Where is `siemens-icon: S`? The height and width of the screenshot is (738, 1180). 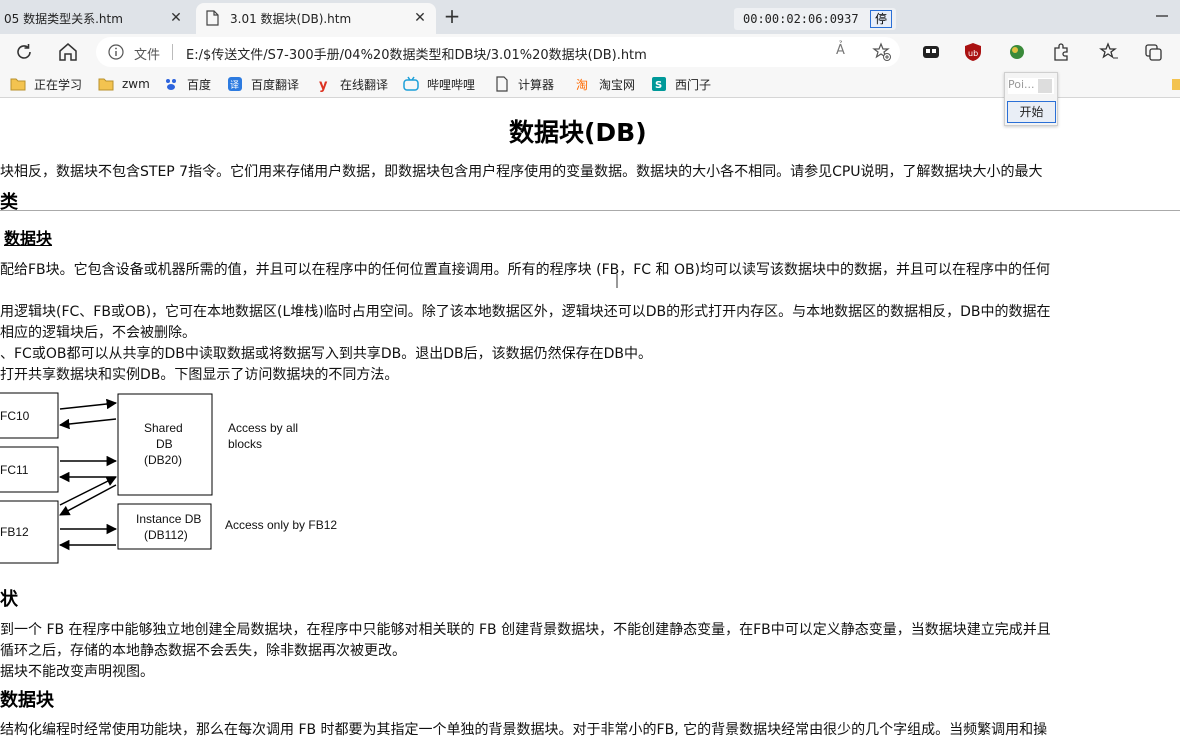 siemens-icon: S is located at coordinates (659, 84).